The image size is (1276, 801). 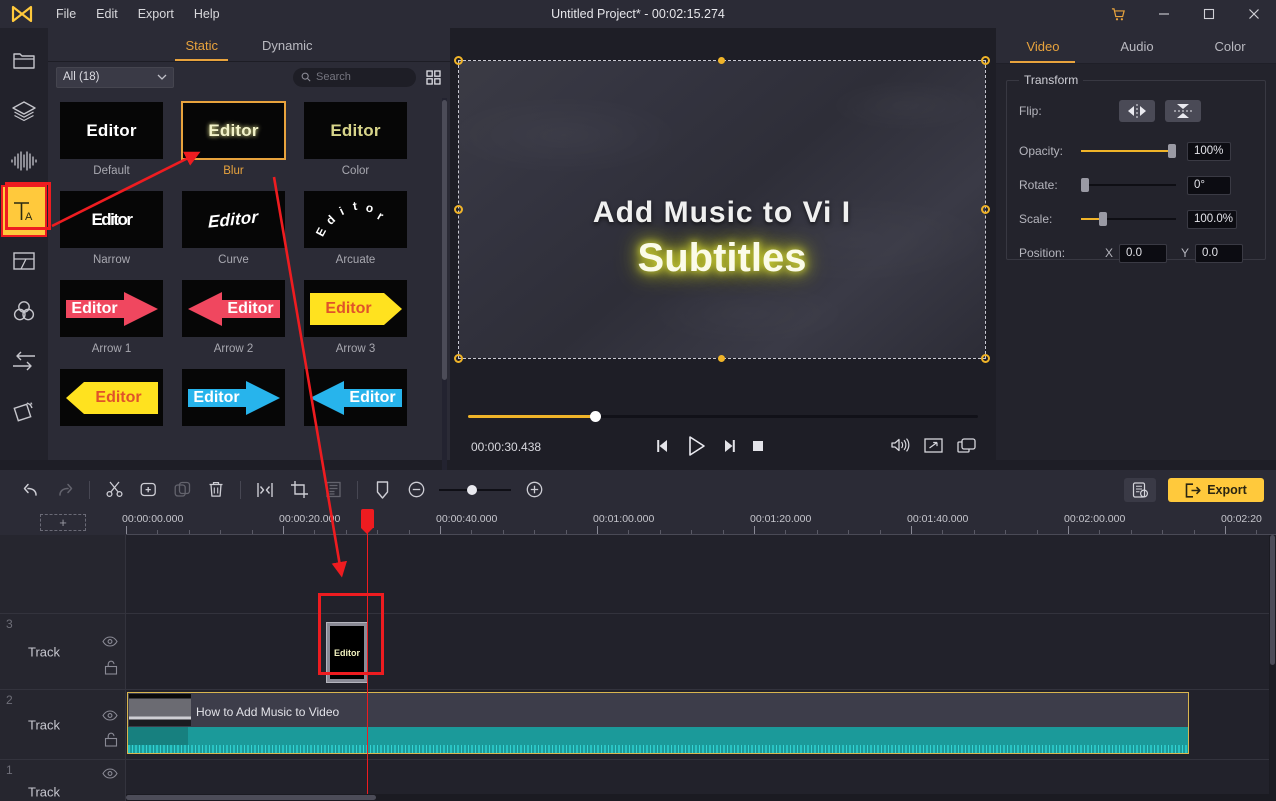 I want to click on rail-item-transitions, so click(x=24, y=361).